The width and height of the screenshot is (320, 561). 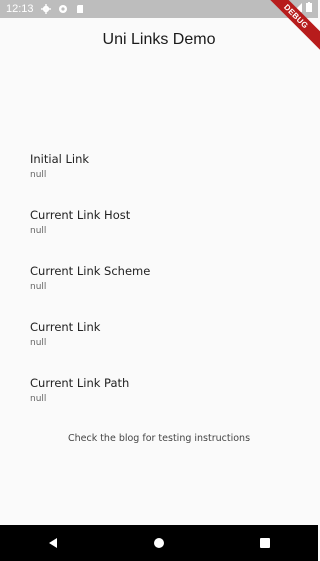 What do you see at coordinates (165, 236) in the screenshot?
I see `current-link-host-item: Current Link Host null` at bounding box center [165, 236].